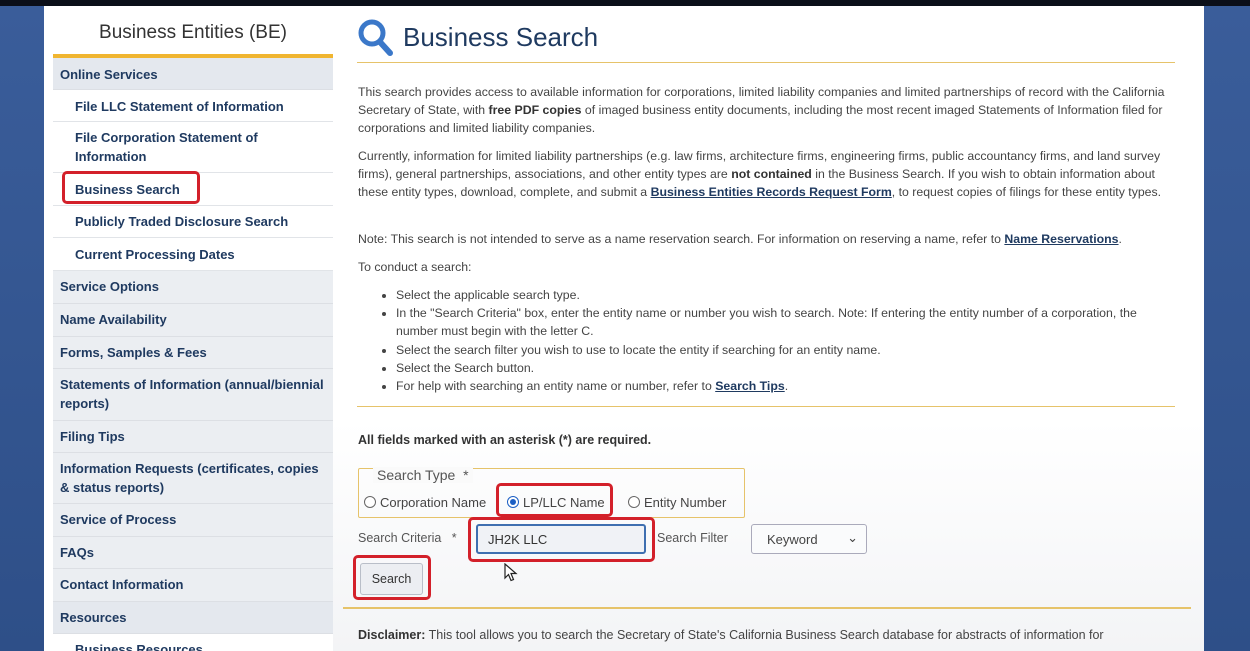 The image size is (1250, 651). What do you see at coordinates (767, 608) in the screenshot?
I see `divider-bottom` at bounding box center [767, 608].